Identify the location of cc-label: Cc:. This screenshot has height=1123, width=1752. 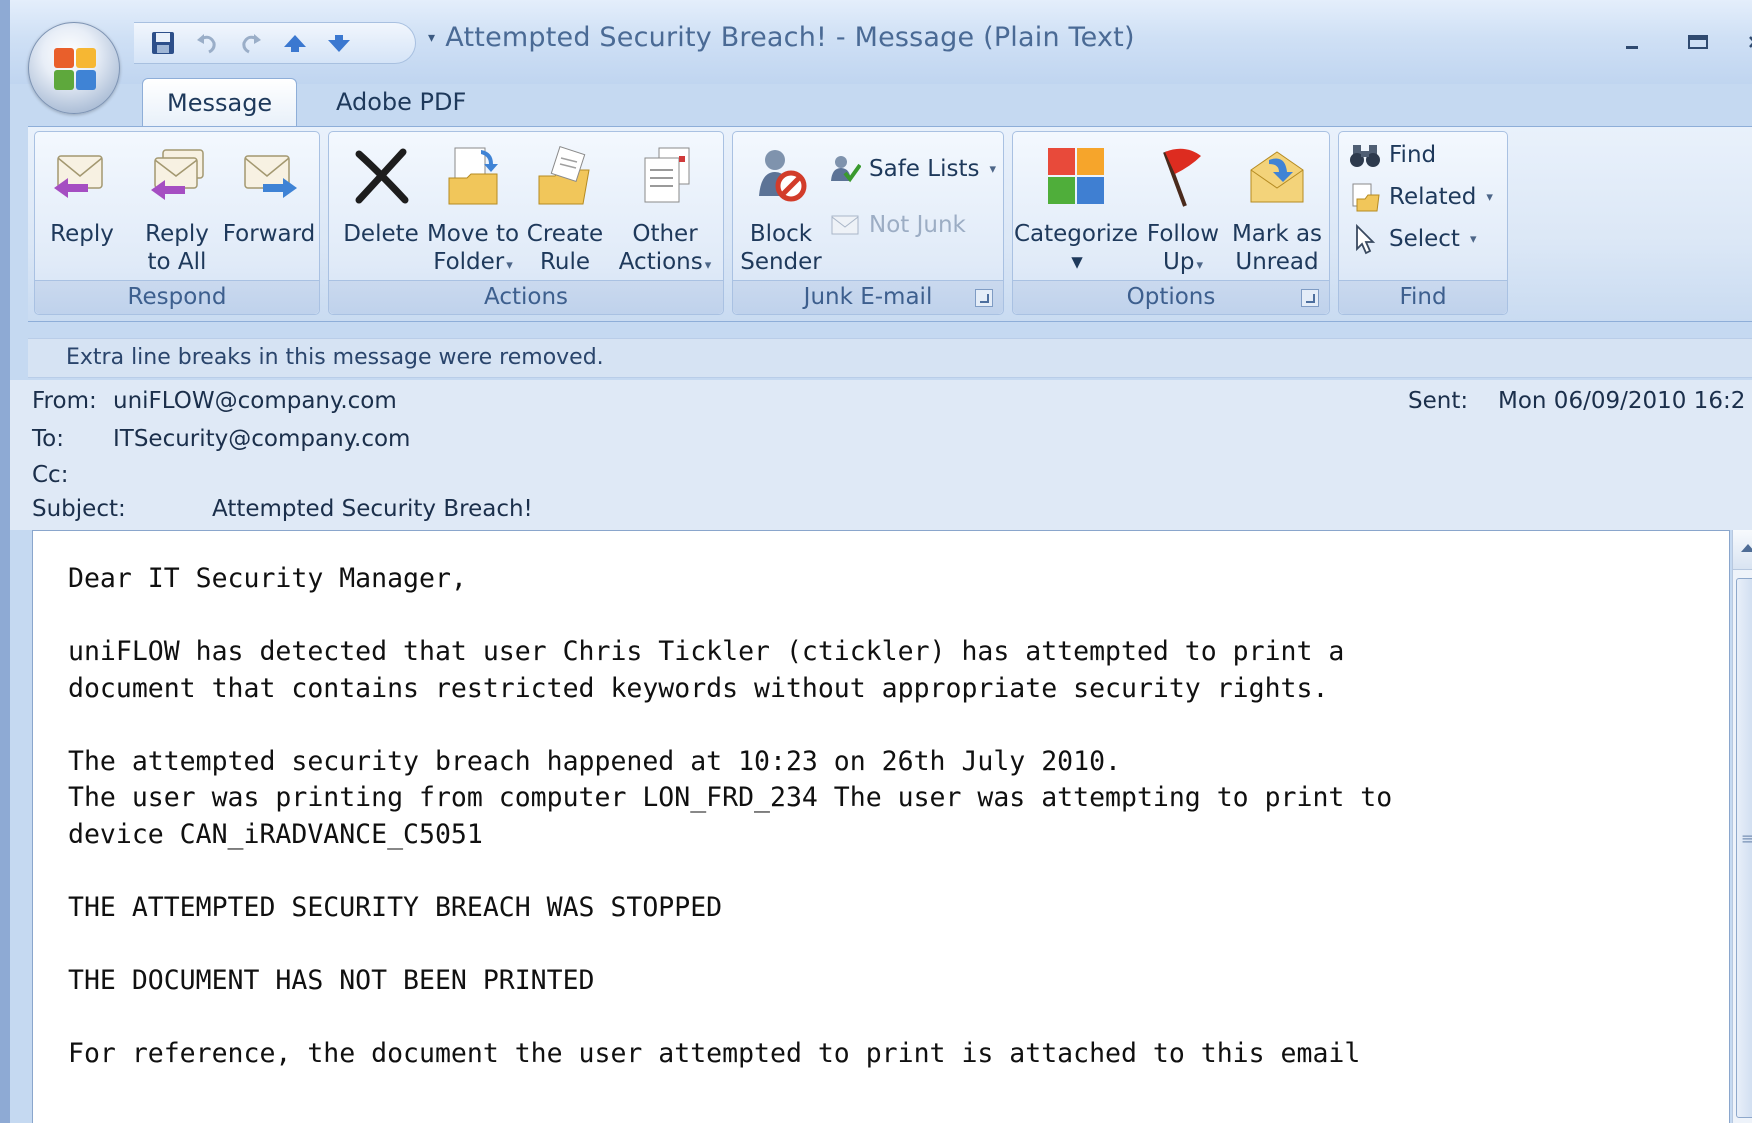
(50, 475).